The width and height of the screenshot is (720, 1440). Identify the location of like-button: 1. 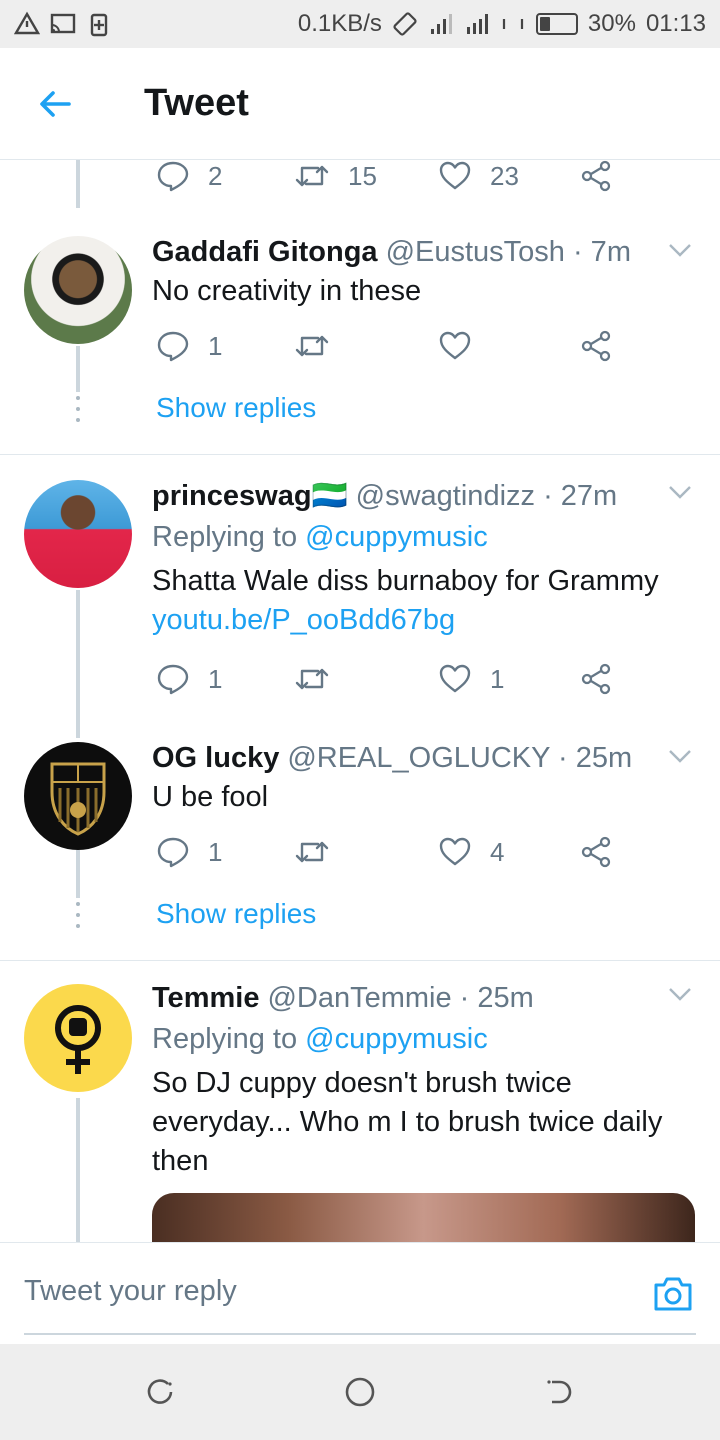
(471, 679).